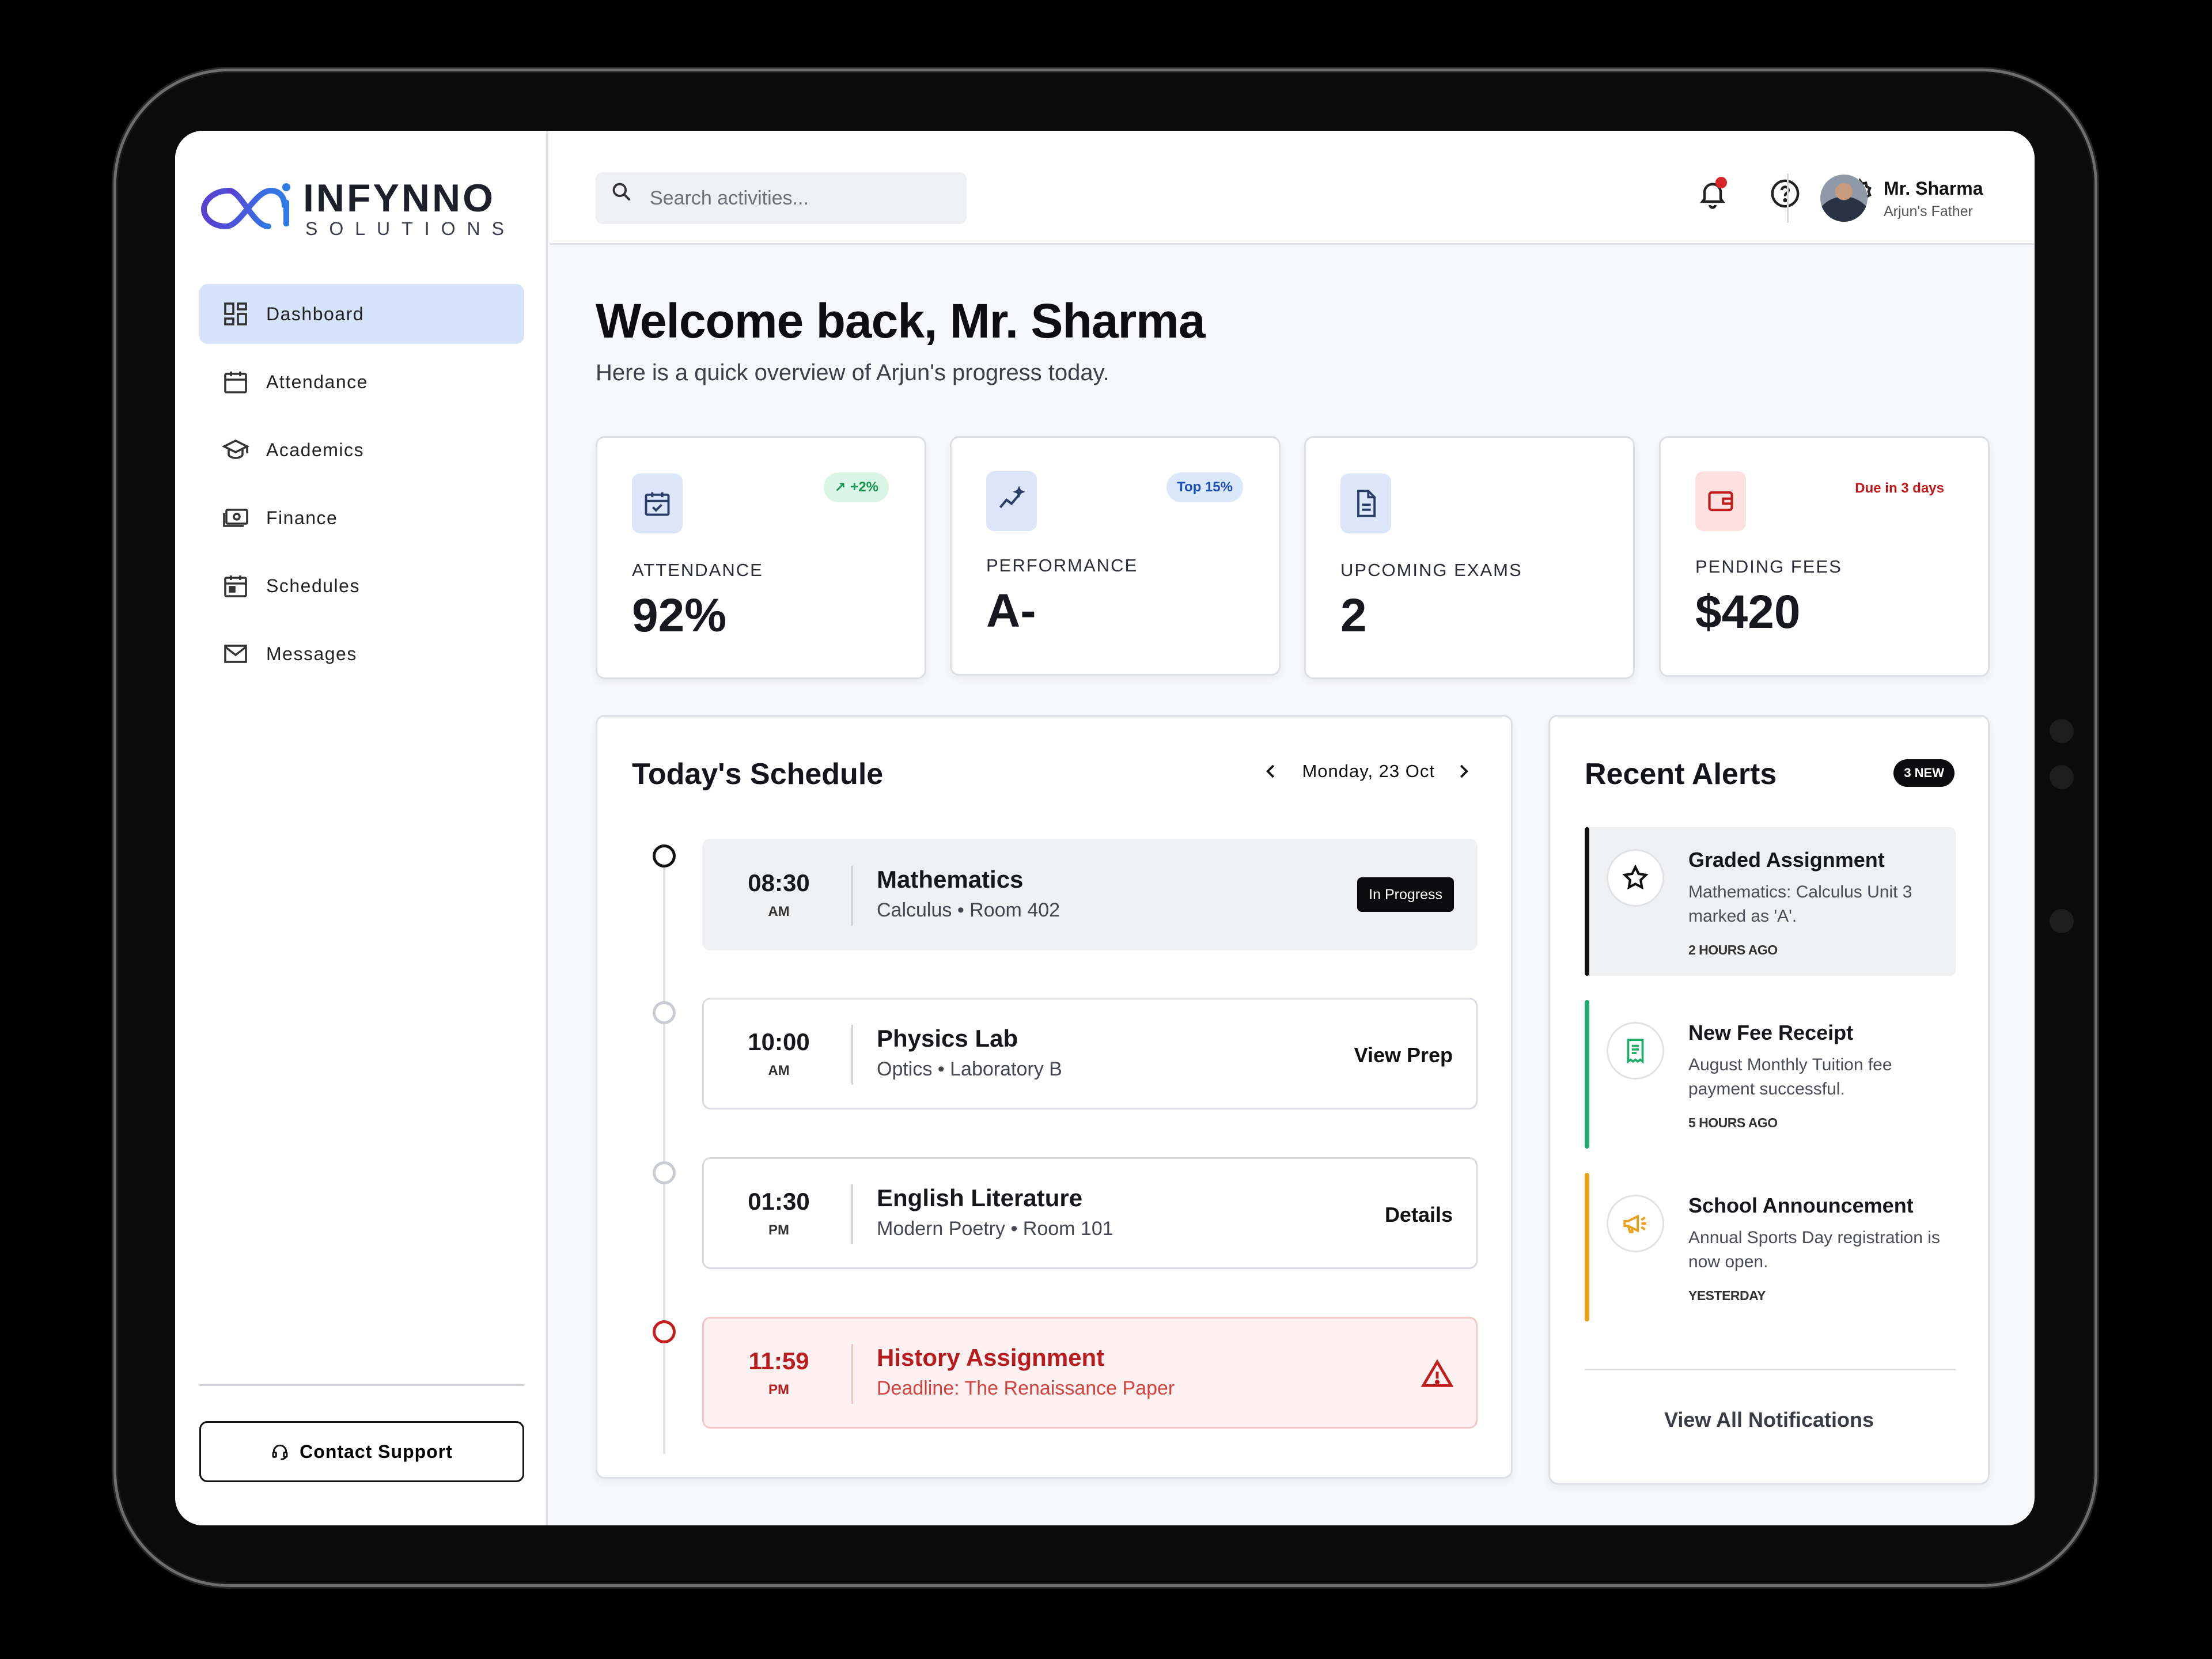 The width and height of the screenshot is (2212, 1659). I want to click on chevron-left-icon, so click(1270, 771).